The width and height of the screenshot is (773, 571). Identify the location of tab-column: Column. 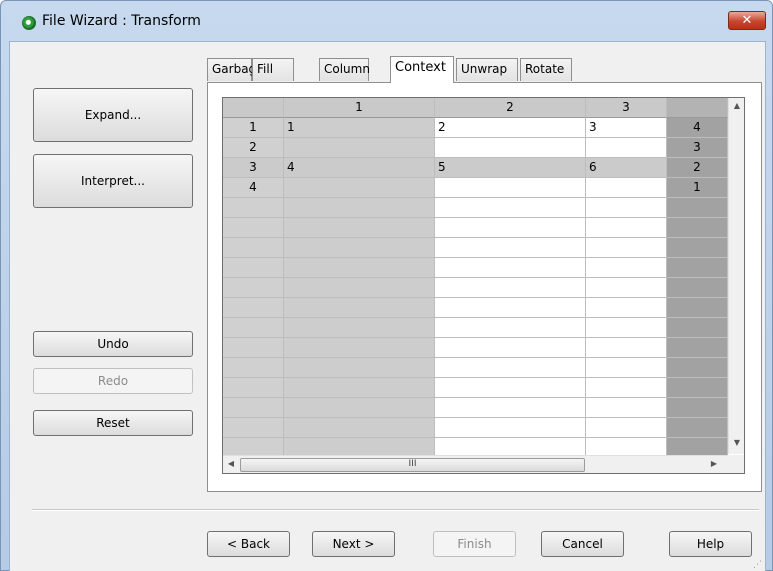
(344, 69).